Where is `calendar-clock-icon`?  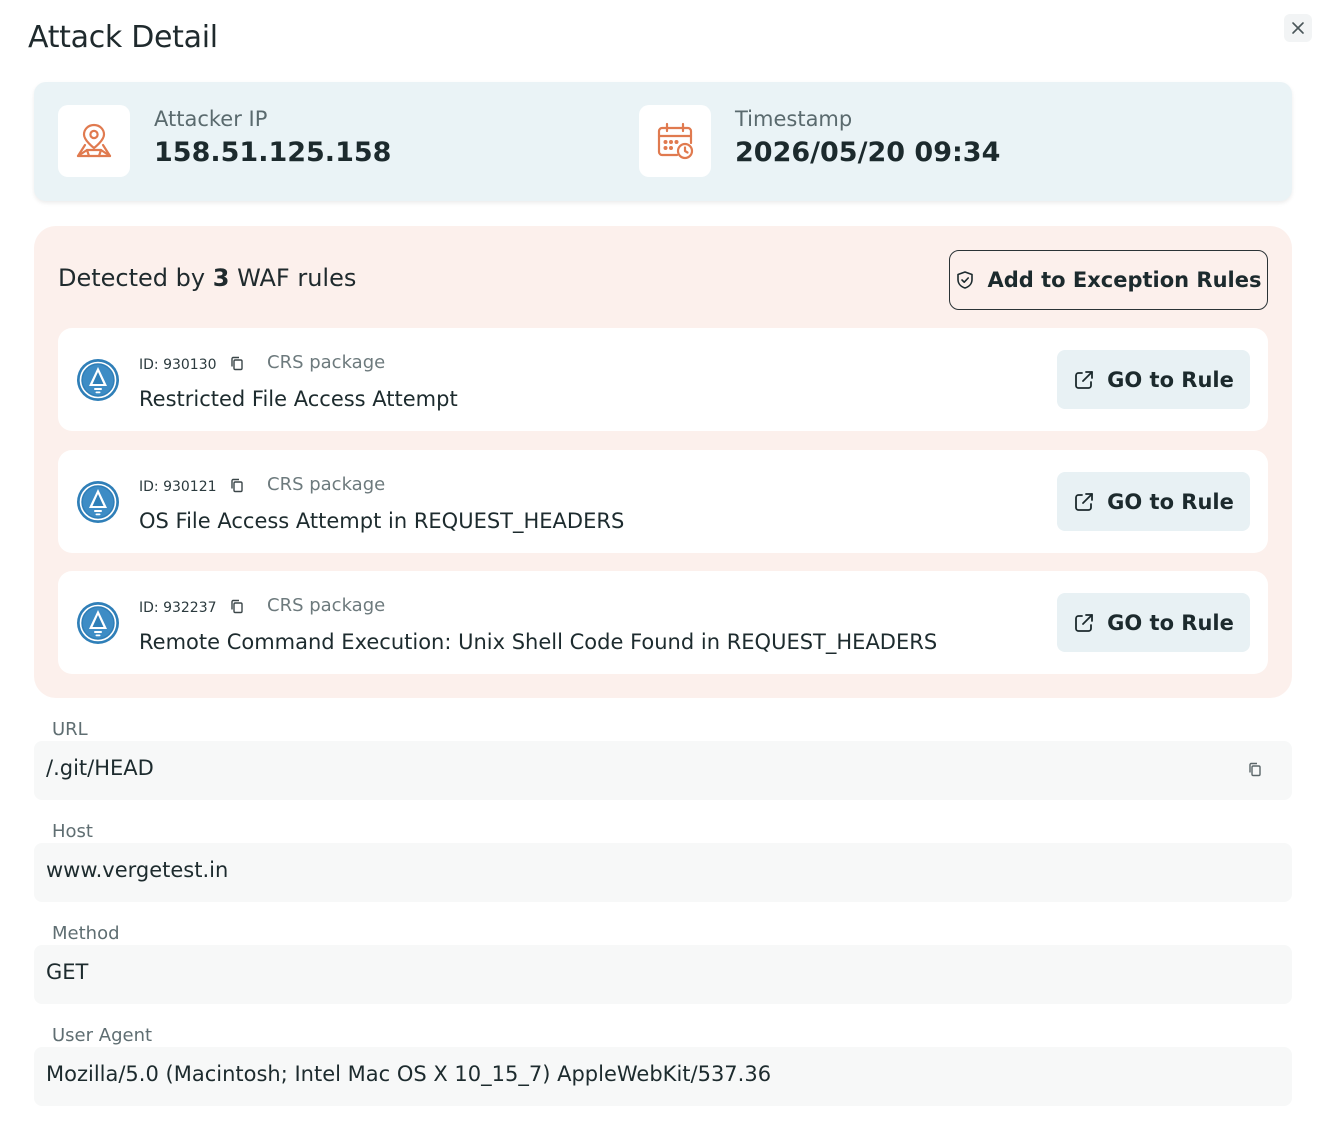
calendar-clock-icon is located at coordinates (675, 141).